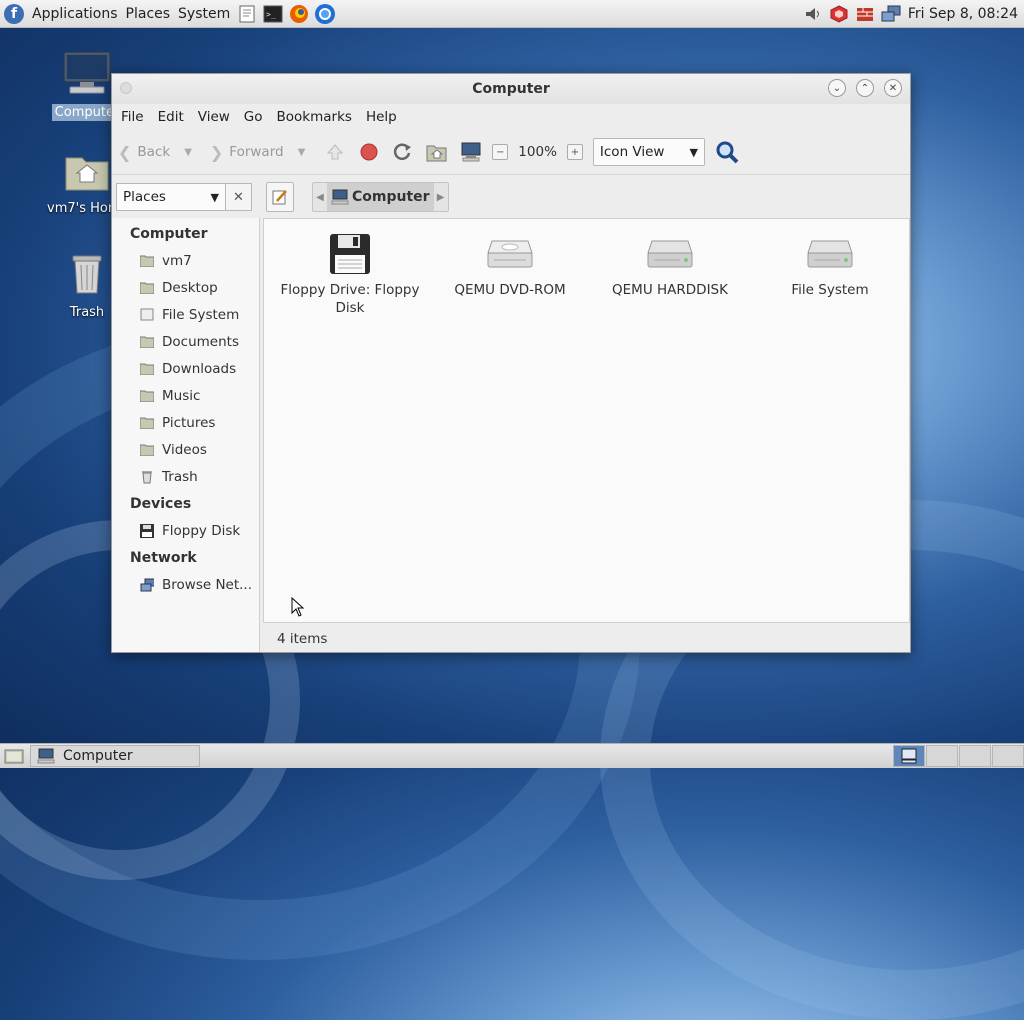  I want to click on item-count: 4 items, so click(302, 639).